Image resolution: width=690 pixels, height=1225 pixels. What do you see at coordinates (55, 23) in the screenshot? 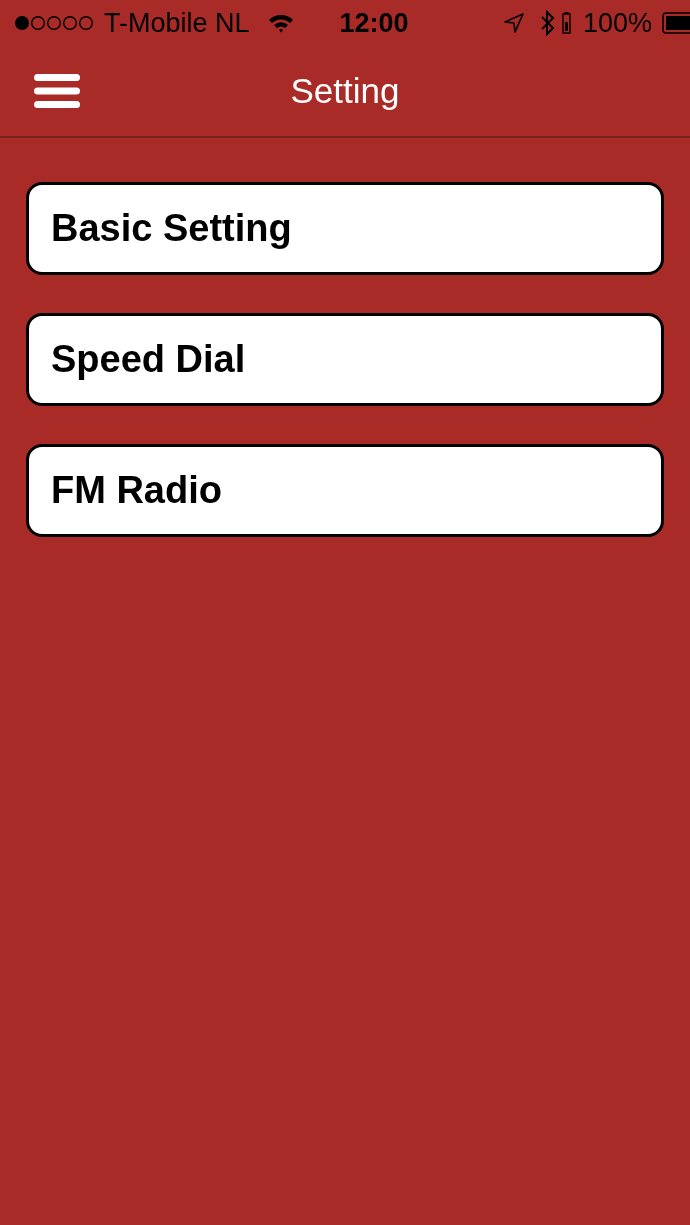
I see `signal-icon` at bounding box center [55, 23].